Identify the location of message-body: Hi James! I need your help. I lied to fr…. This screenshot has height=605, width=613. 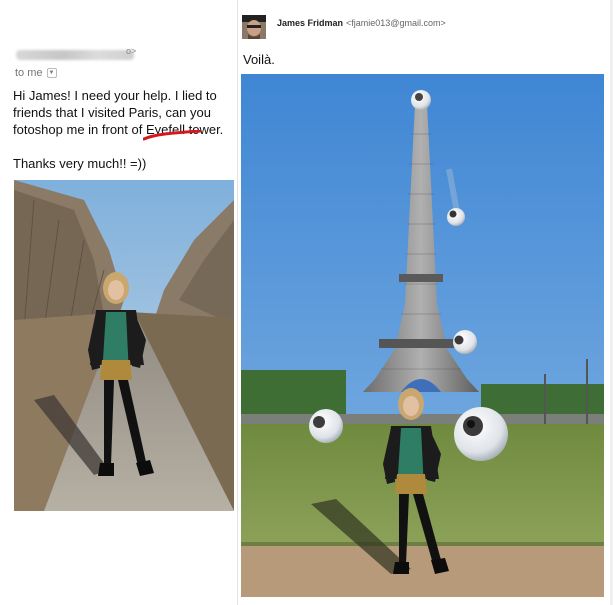
(125, 129).